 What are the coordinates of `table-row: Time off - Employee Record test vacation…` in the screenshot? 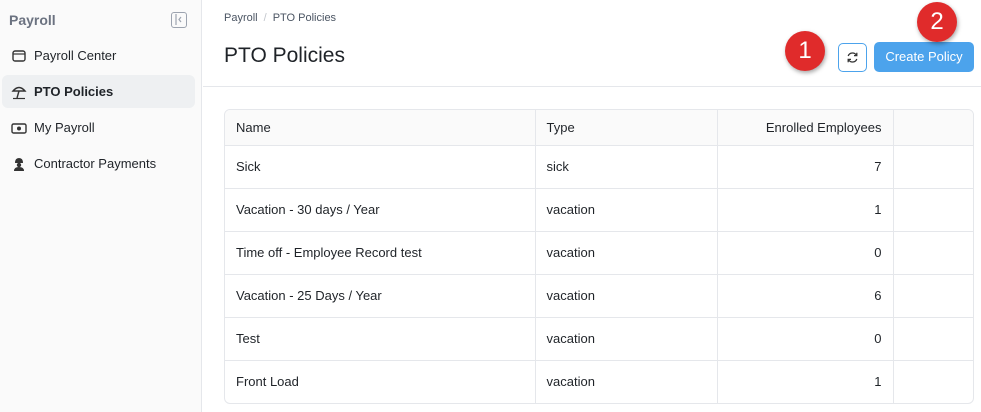 It's located at (599, 253).